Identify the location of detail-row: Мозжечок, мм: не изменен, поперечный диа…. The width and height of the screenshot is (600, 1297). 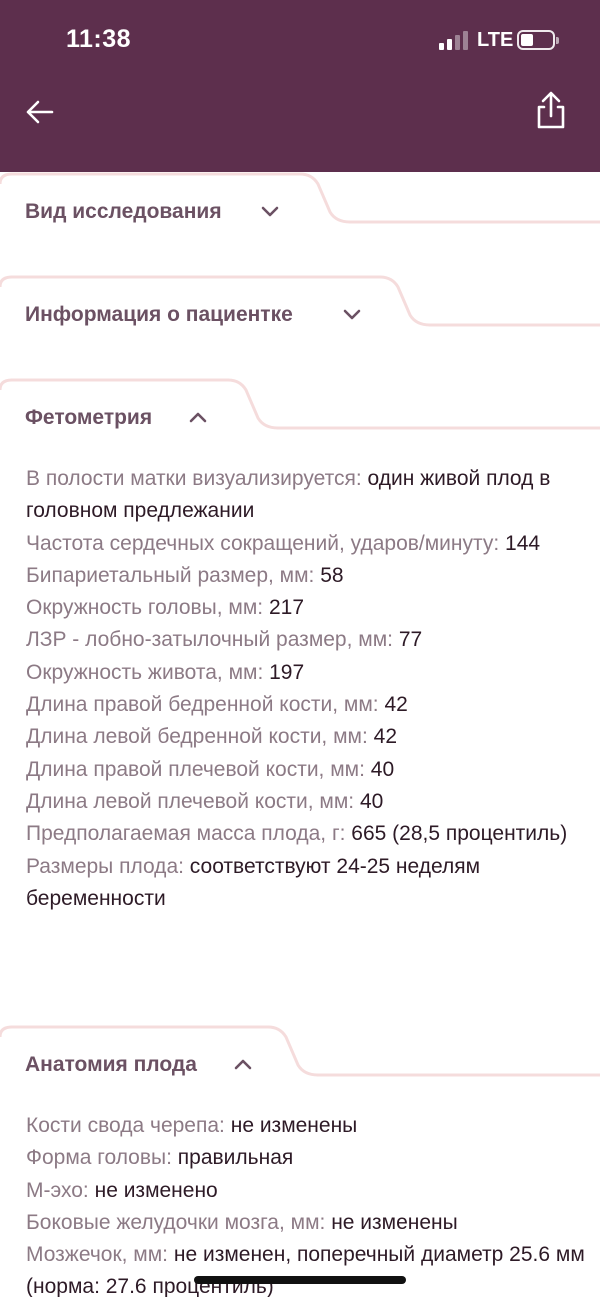
(306, 1268).